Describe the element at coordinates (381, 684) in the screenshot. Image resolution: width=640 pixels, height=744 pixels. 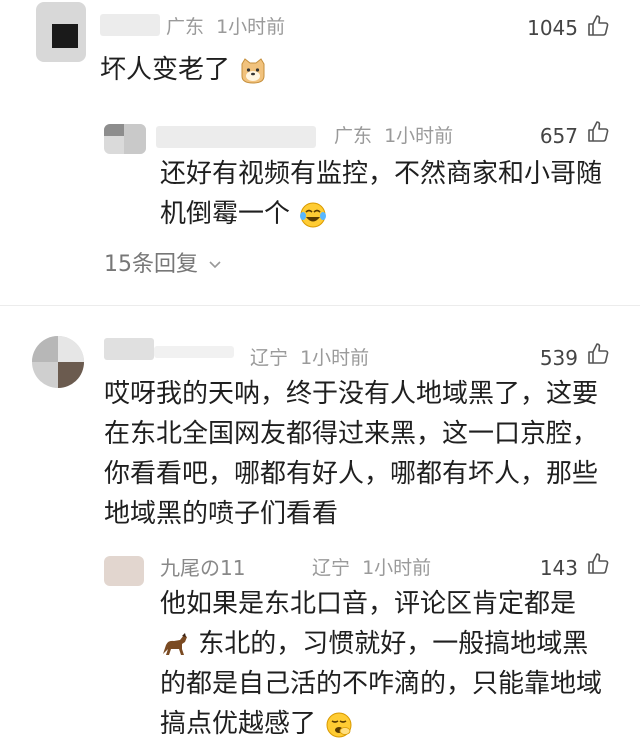
I see `reply-text-line: 的都是自己活的不咋滴的，只能靠地域` at that location.